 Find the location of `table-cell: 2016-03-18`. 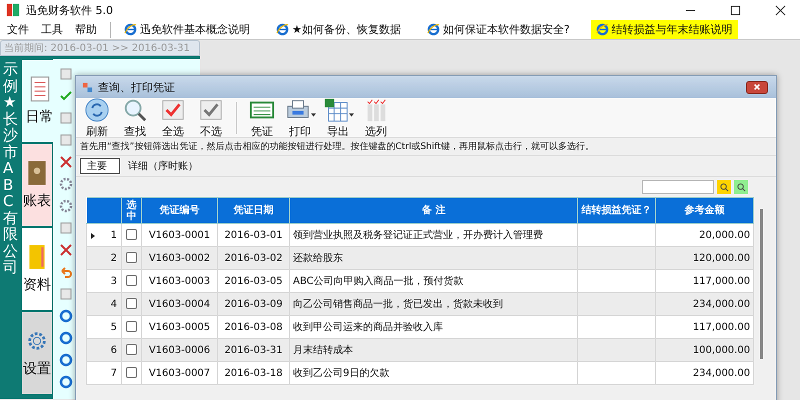

table-cell: 2016-03-18 is located at coordinates (254, 373).